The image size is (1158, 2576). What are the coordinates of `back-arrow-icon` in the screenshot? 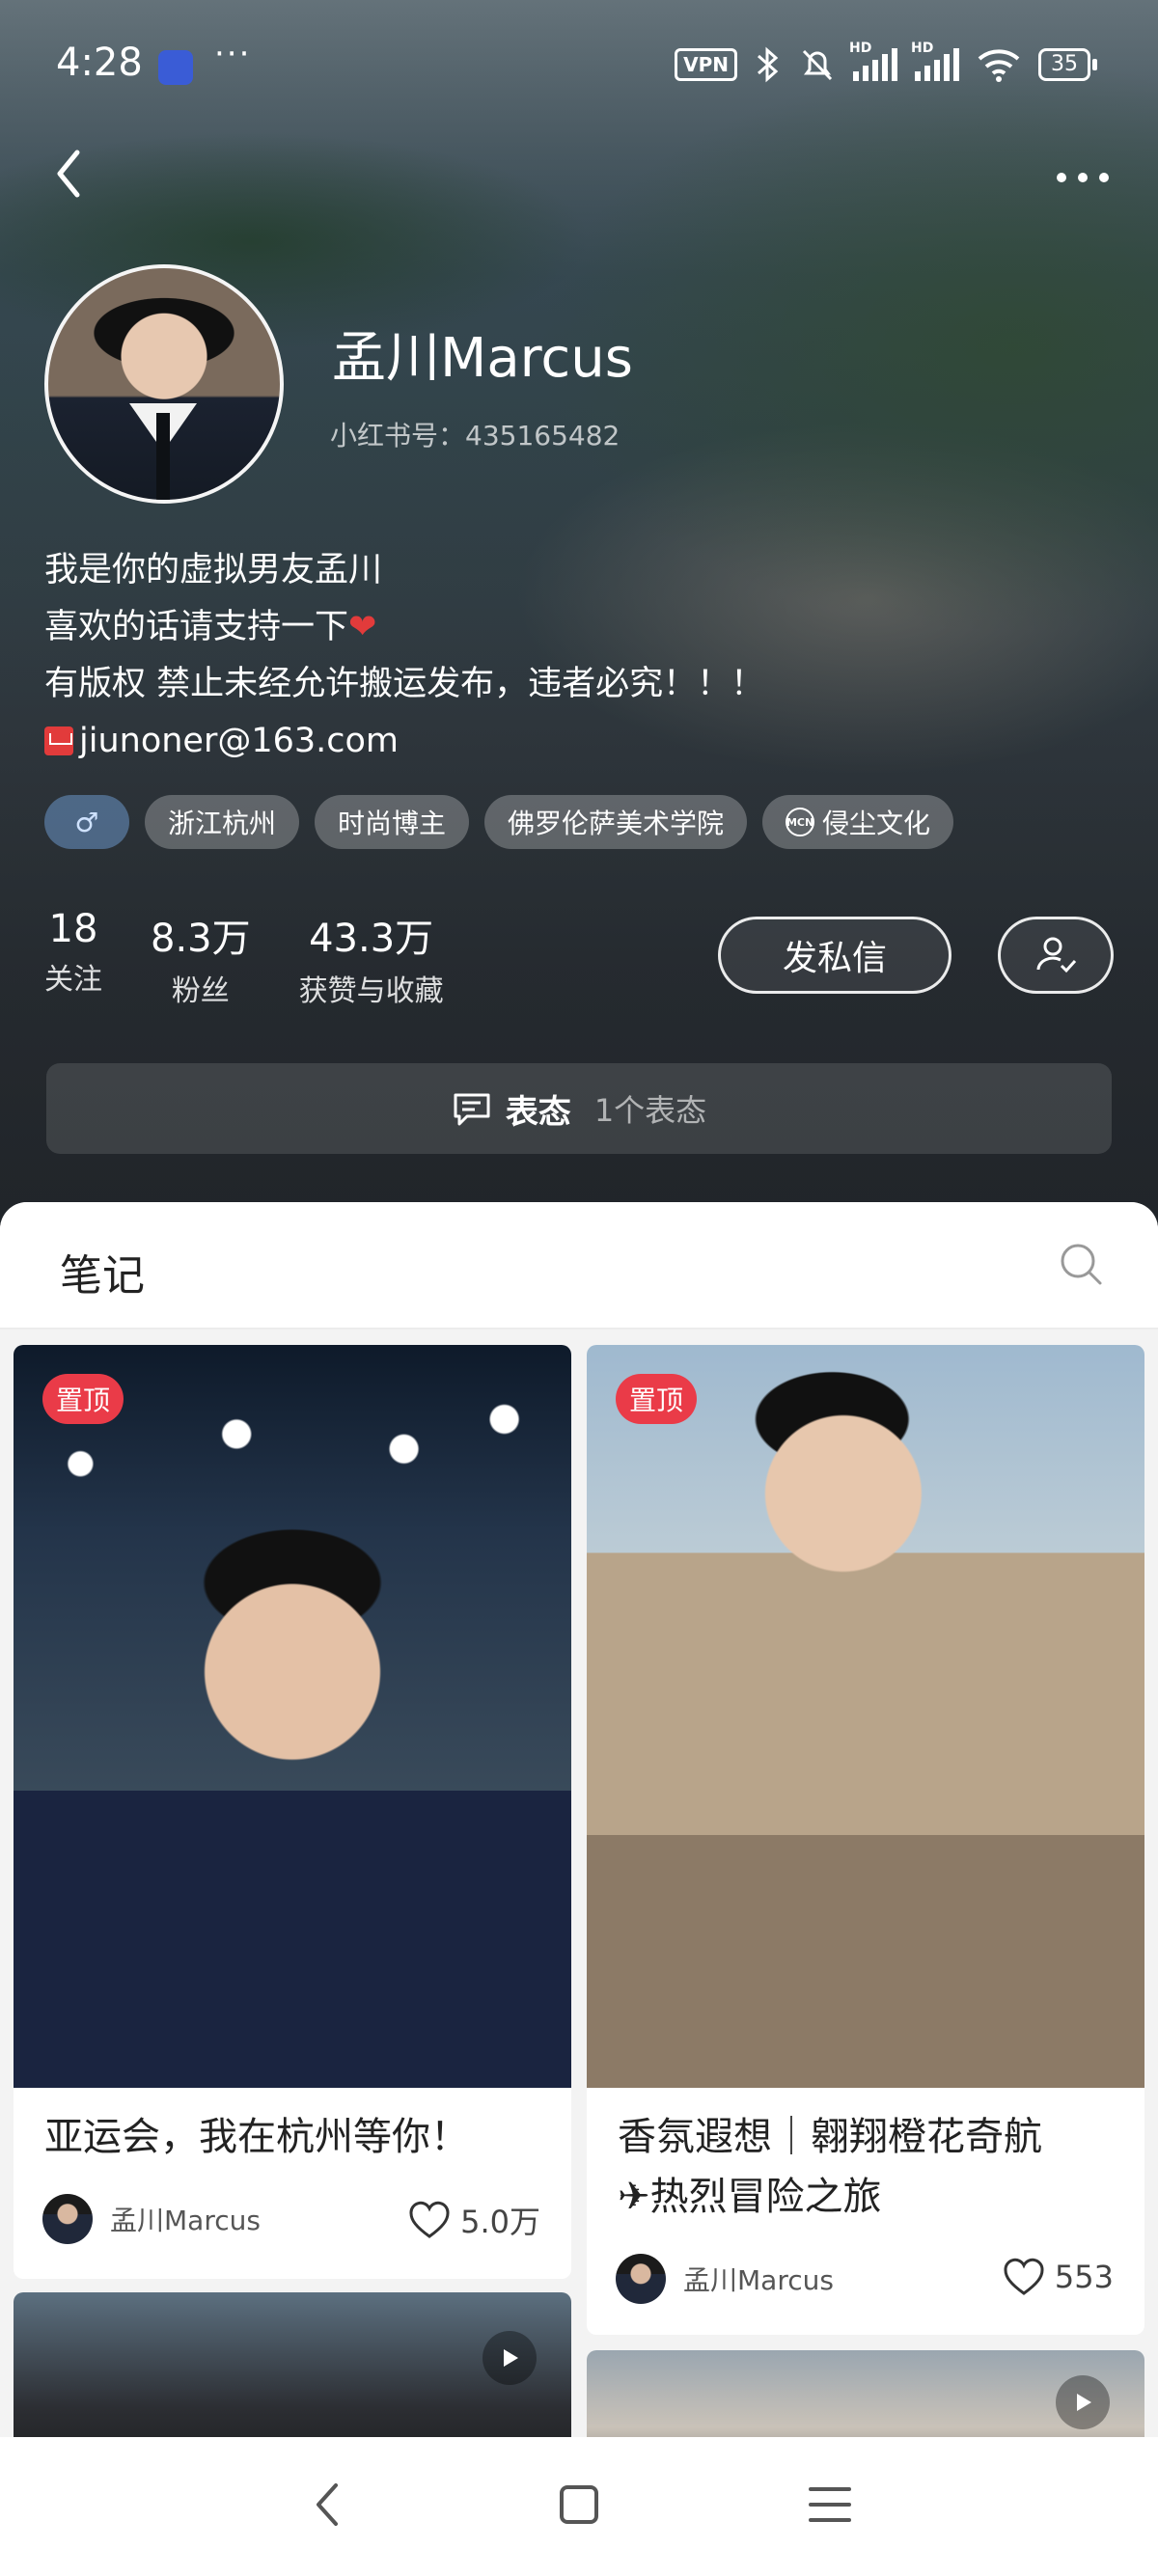 It's located at (327, 2505).